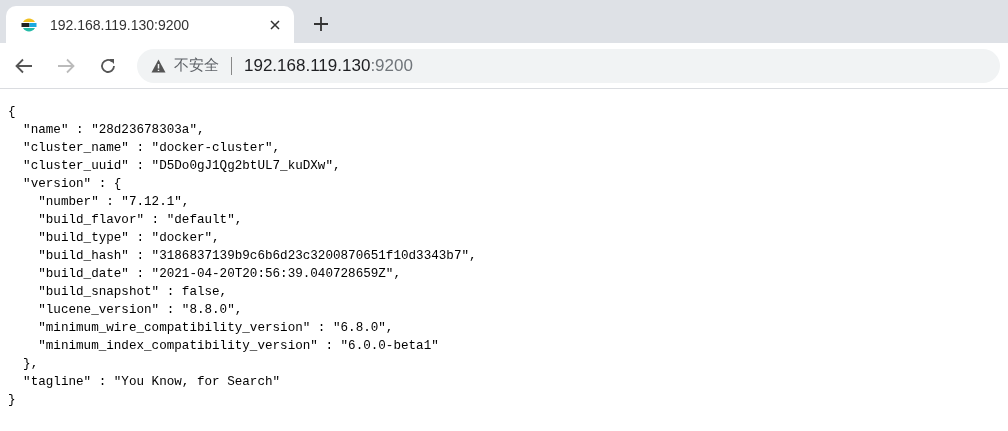 This screenshot has height=431, width=1008. Describe the element at coordinates (30, 364) in the screenshot. I see `json-line: },` at that location.